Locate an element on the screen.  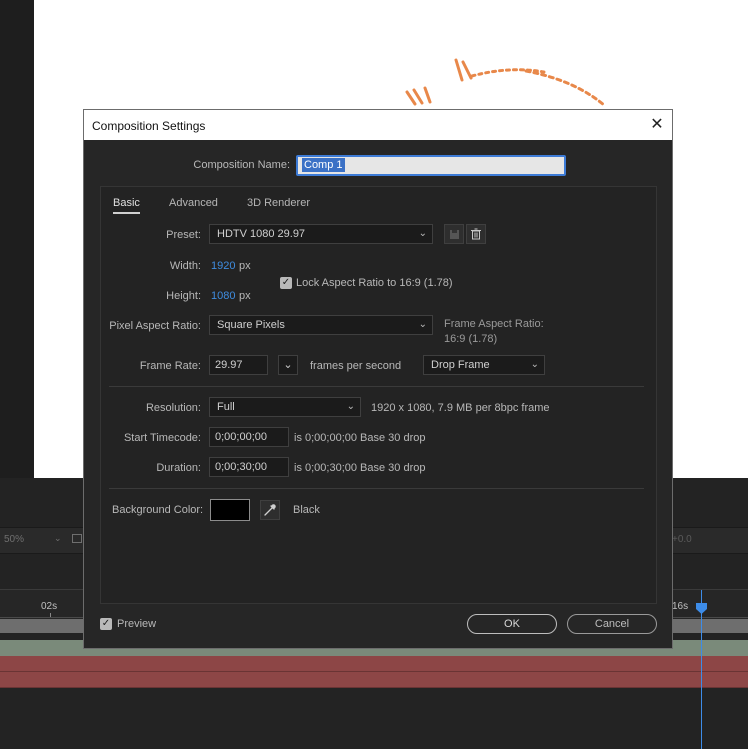
trash-icon is located at coordinates (476, 234).